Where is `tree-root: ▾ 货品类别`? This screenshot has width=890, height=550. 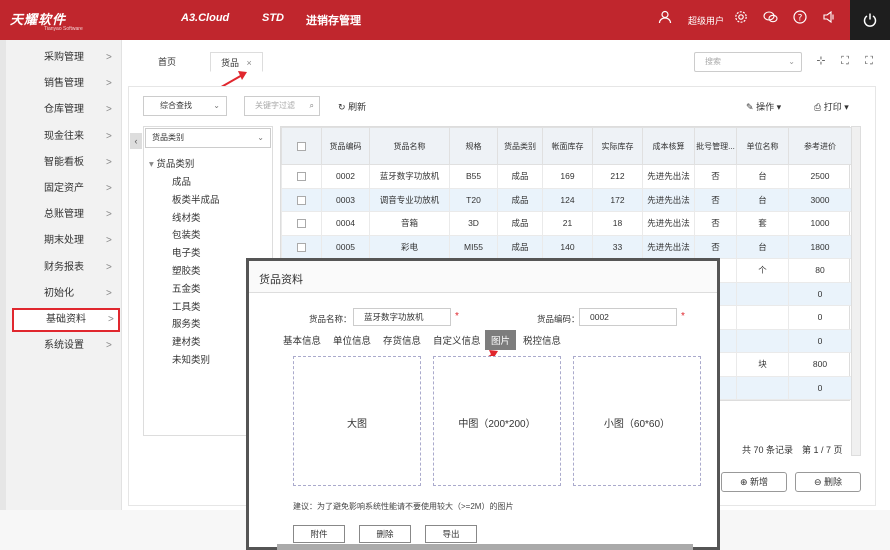 tree-root: ▾ 货品类别 is located at coordinates (171, 163).